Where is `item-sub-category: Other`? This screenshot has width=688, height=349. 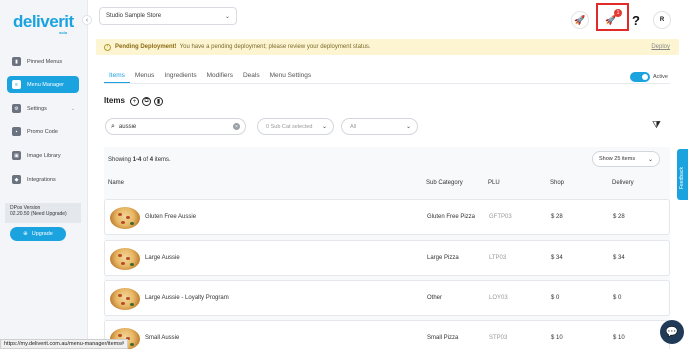 item-sub-category: Other is located at coordinates (435, 298).